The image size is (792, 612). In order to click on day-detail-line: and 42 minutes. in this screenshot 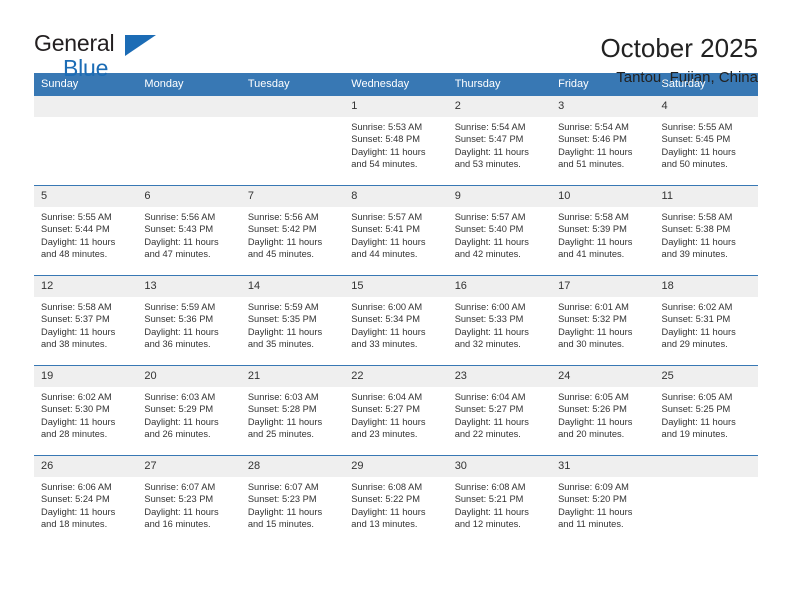, I will do `click(487, 254)`.